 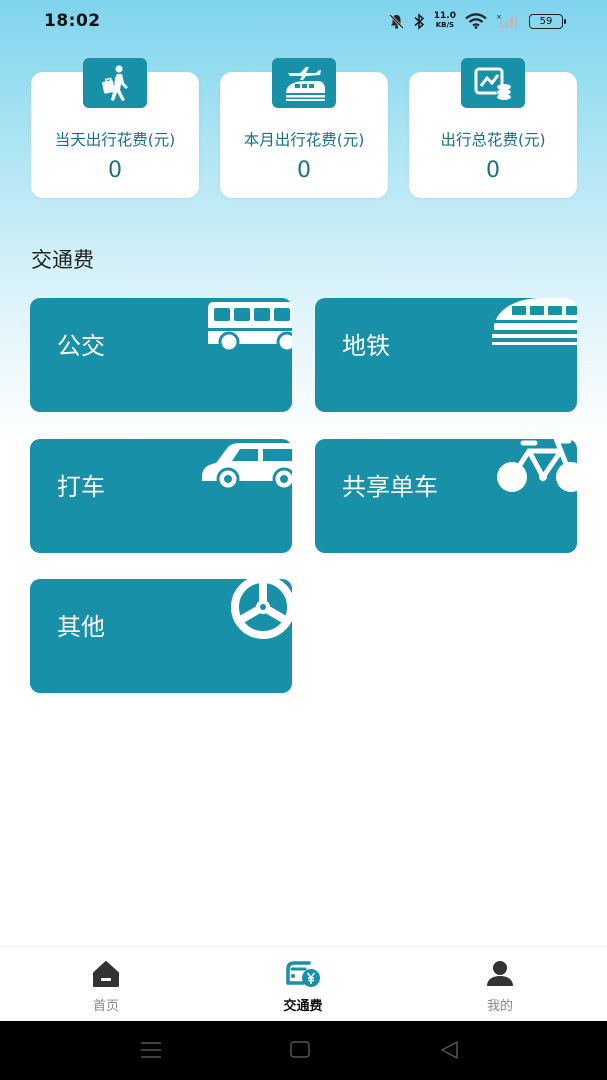 I want to click on network-speed-value: 11.0, so click(x=444, y=16).